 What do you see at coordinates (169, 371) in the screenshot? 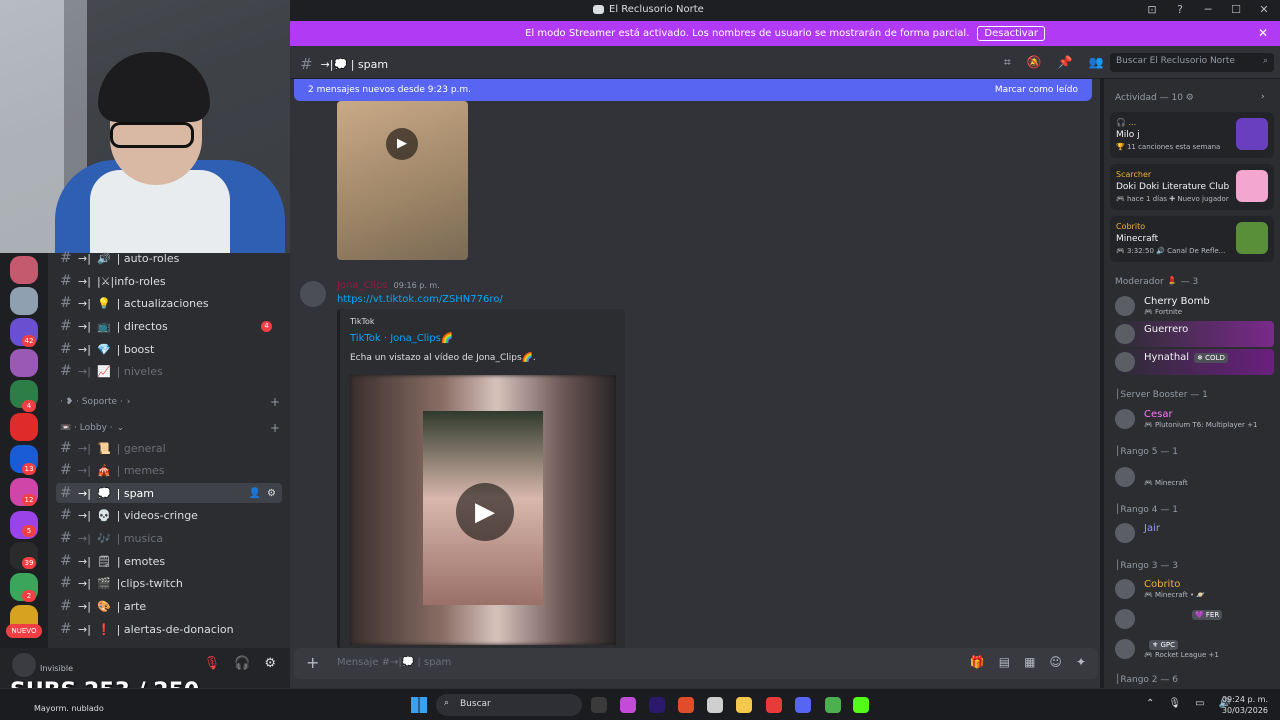
I see `channel-item: # →| 📈 | niveles` at bounding box center [169, 371].